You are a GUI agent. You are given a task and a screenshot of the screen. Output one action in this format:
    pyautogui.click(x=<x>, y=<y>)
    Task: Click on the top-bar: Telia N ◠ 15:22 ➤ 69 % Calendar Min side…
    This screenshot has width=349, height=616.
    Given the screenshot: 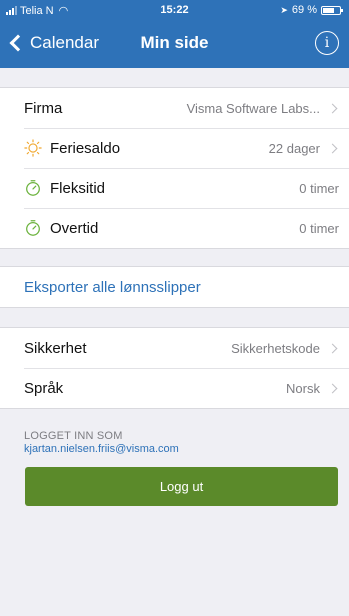 What is the action you would take?
    pyautogui.click(x=174, y=34)
    